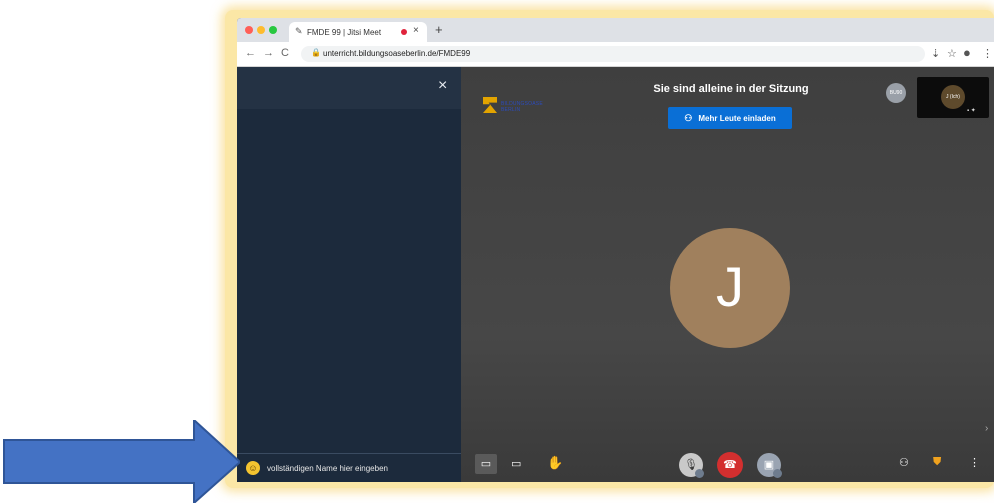 This screenshot has width=994, height=503. What do you see at coordinates (299, 31) in the screenshot?
I see `jitsi-favicon-icon: ✎` at bounding box center [299, 31].